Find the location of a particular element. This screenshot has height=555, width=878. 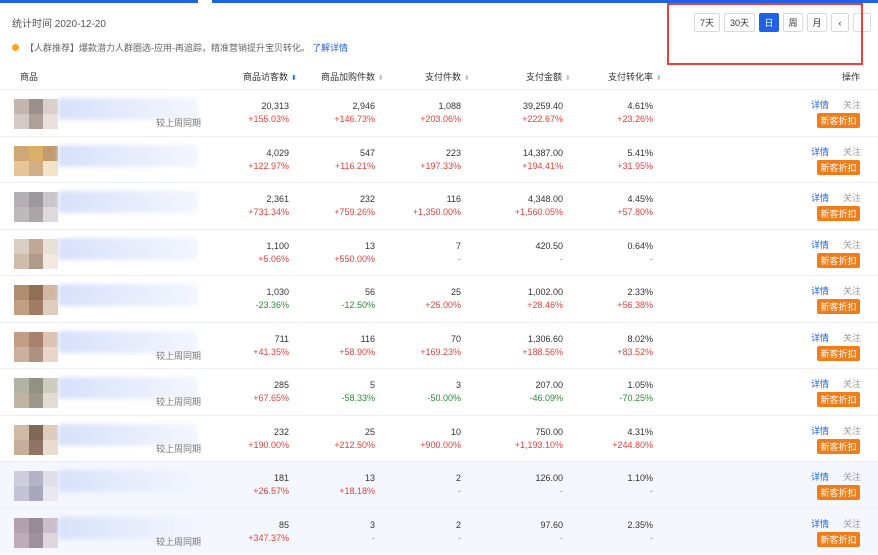

notice-text: 【人群推荐】爆款潜力人群圈选-应用-再追踪，精准营销提升宝贝转化。 is located at coordinates (167, 48).